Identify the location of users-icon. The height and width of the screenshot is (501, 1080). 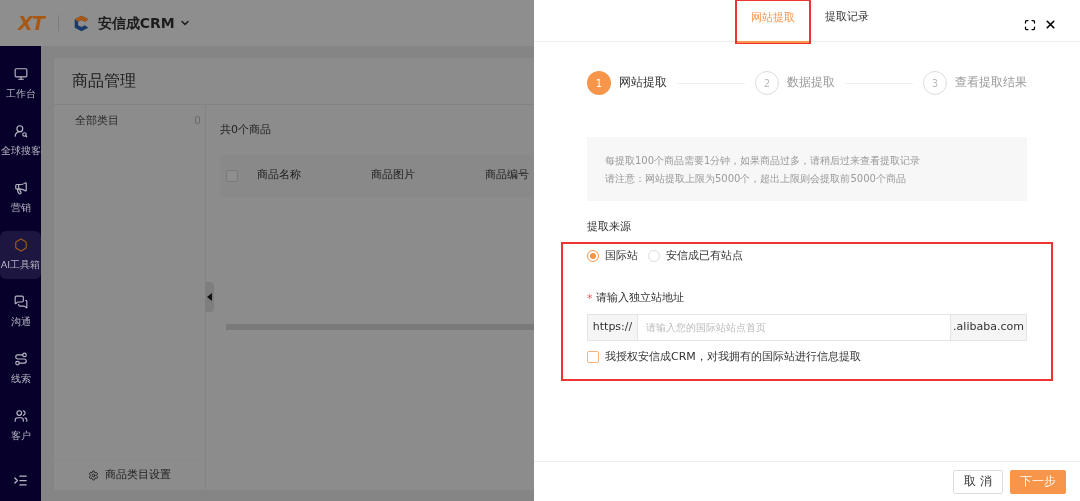
(20, 415).